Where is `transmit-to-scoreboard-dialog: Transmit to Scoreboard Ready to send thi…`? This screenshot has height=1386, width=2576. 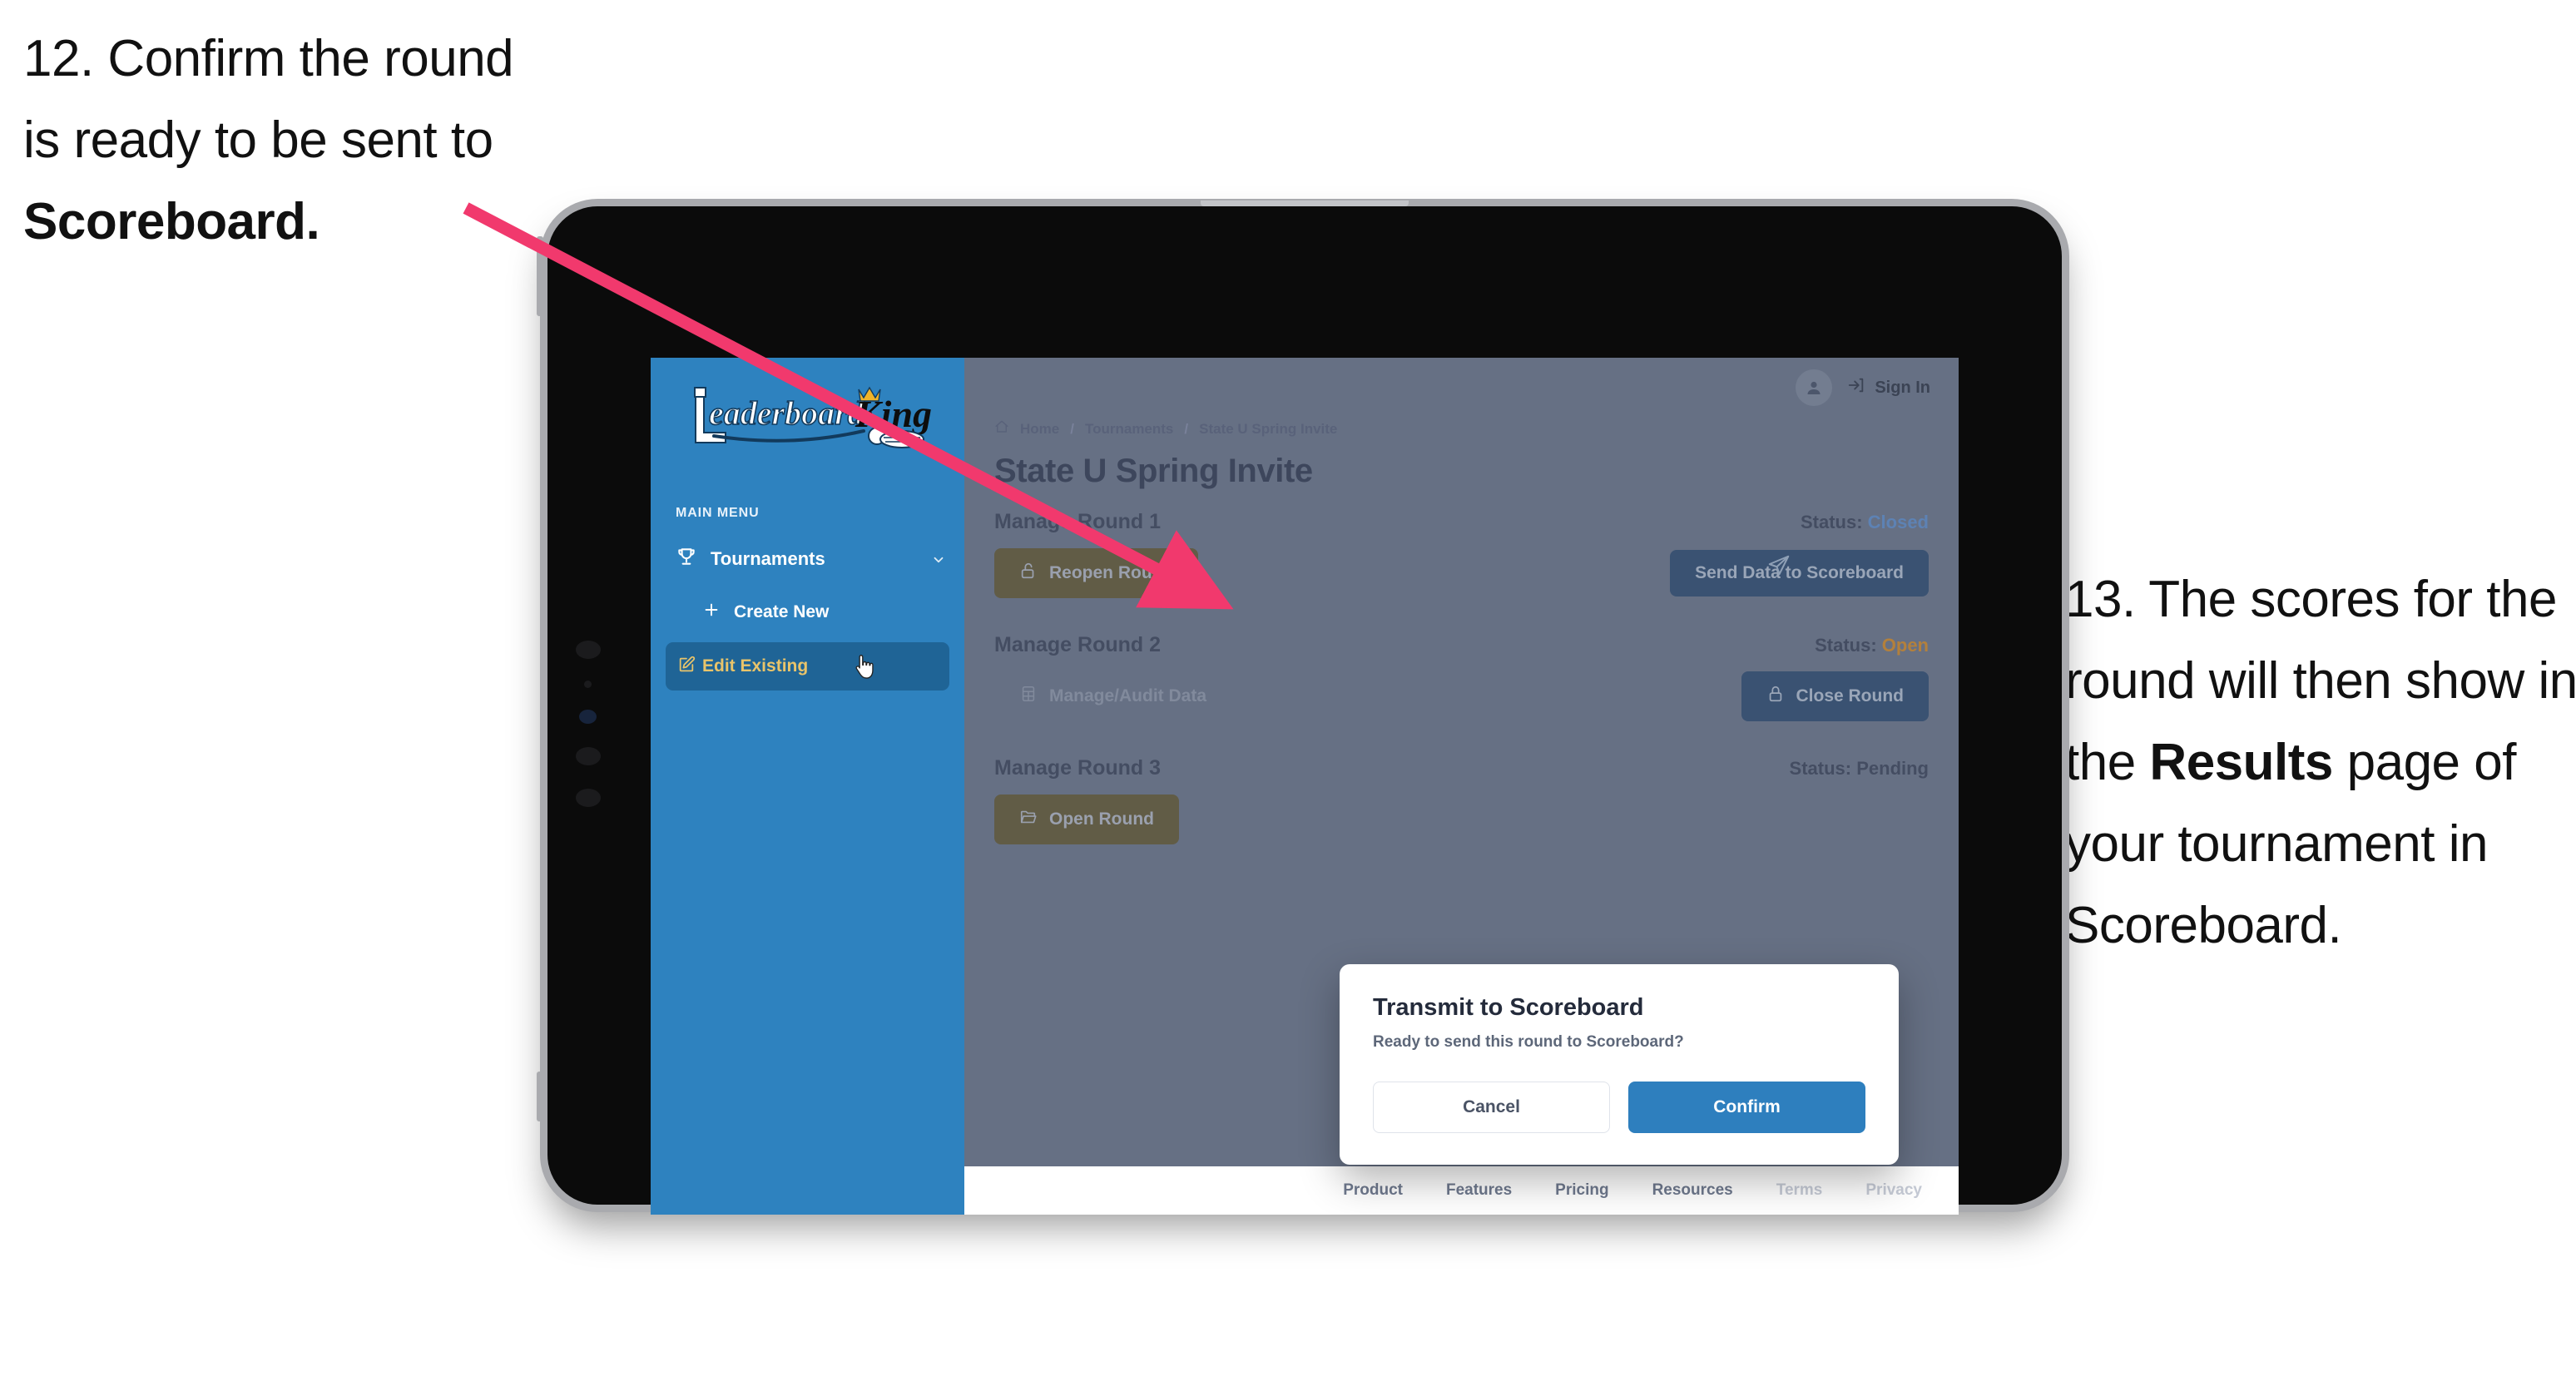
transmit-to-scoreboard-dialog: Transmit to Scoreboard Ready to send thi… is located at coordinates (1620, 1064).